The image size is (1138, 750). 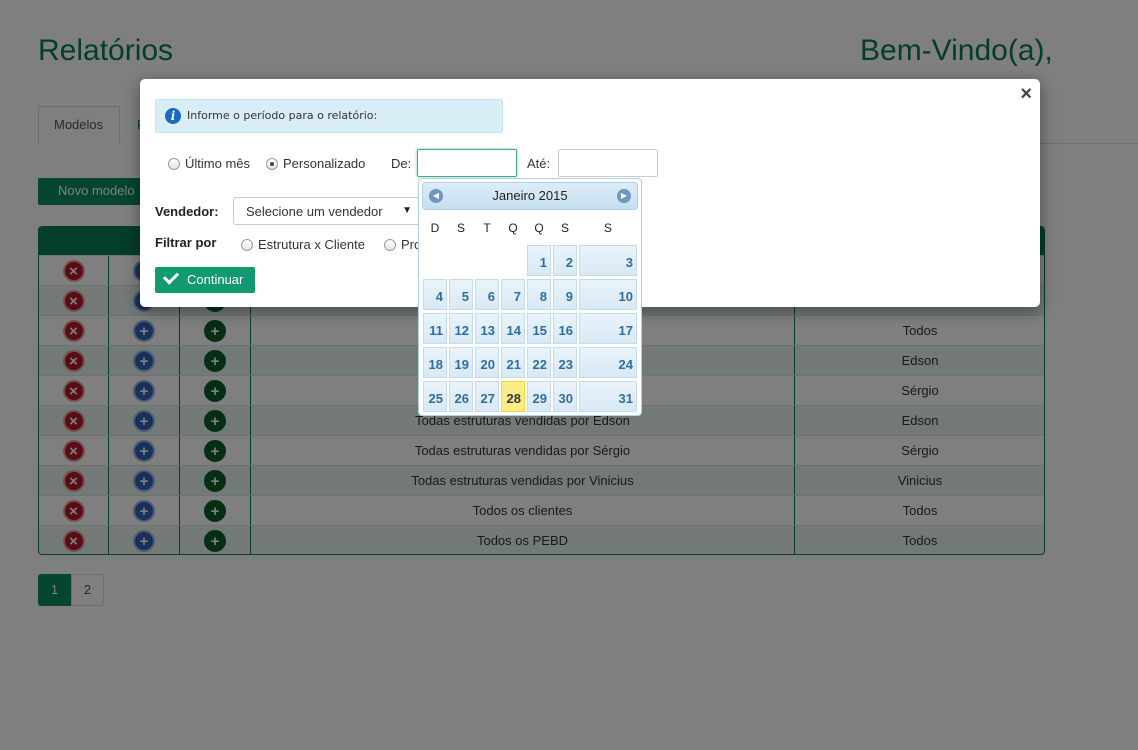 What do you see at coordinates (608, 260) in the screenshot?
I see `calendar-day: 3` at bounding box center [608, 260].